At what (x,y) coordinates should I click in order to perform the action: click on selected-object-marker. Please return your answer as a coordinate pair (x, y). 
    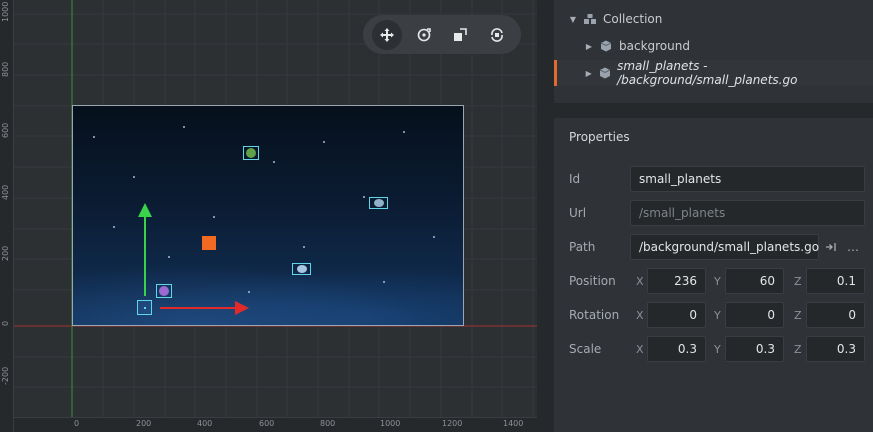
    Looking at the image, I should click on (209, 243).